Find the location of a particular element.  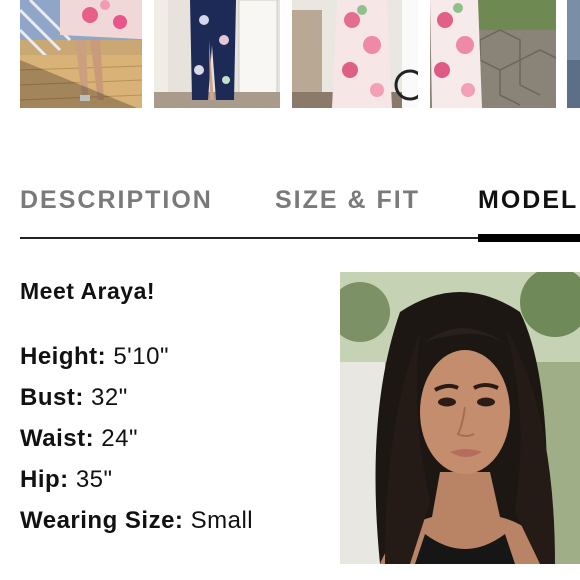

stat-bust: Bust: 32" is located at coordinates (74, 398).